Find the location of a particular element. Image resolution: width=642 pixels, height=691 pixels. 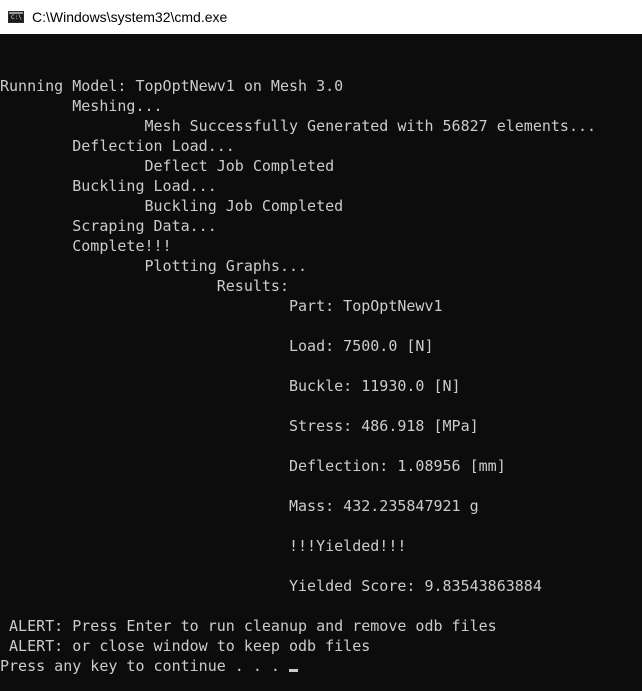

console-line-text: Deflect Job Completed is located at coordinates (167, 166).